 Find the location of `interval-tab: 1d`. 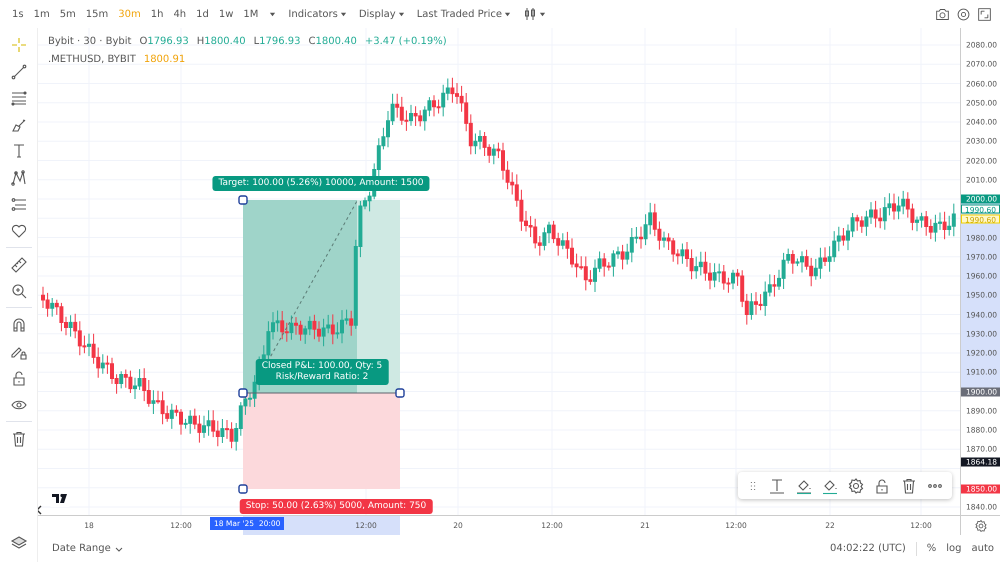

interval-tab: 1d is located at coordinates (202, 14).